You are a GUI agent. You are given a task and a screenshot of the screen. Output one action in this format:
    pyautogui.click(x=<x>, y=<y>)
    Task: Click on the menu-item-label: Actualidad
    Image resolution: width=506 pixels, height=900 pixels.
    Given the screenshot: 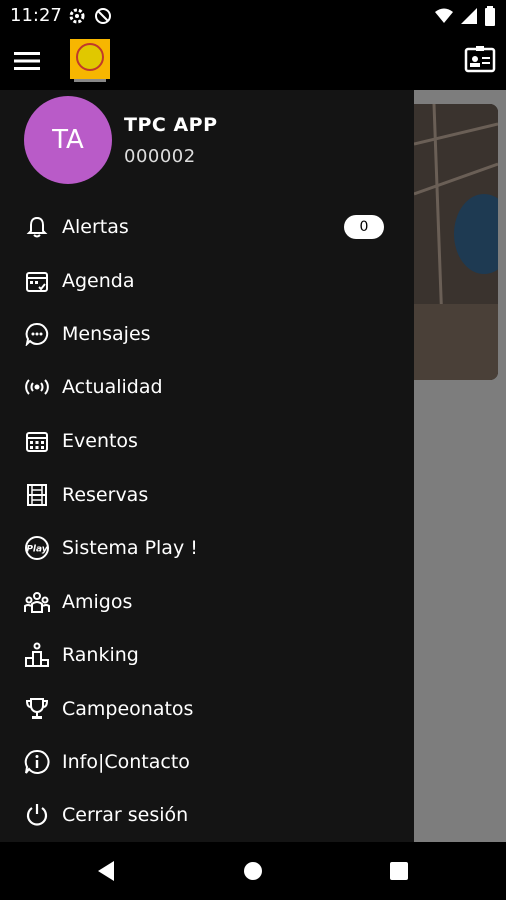 What is the action you would take?
    pyautogui.click(x=112, y=387)
    